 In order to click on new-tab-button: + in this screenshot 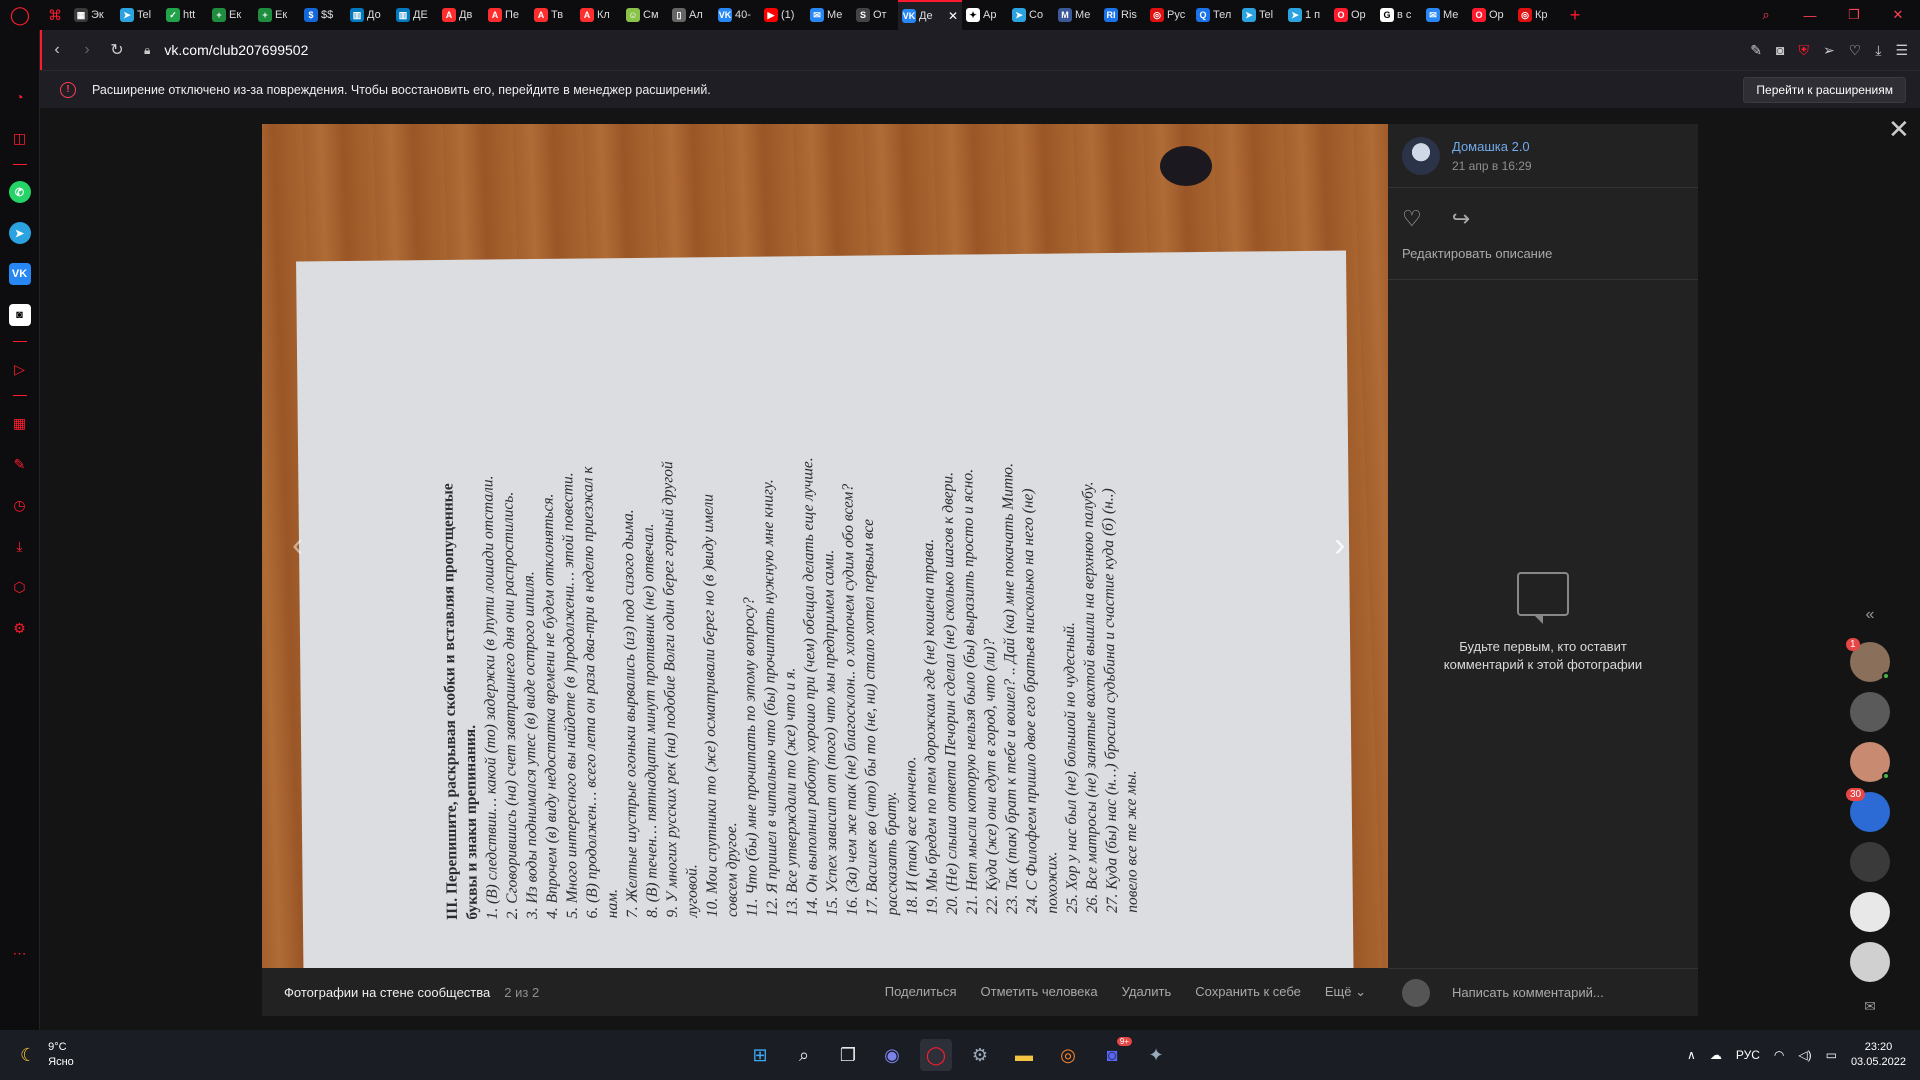, I will do `click(1575, 15)`.